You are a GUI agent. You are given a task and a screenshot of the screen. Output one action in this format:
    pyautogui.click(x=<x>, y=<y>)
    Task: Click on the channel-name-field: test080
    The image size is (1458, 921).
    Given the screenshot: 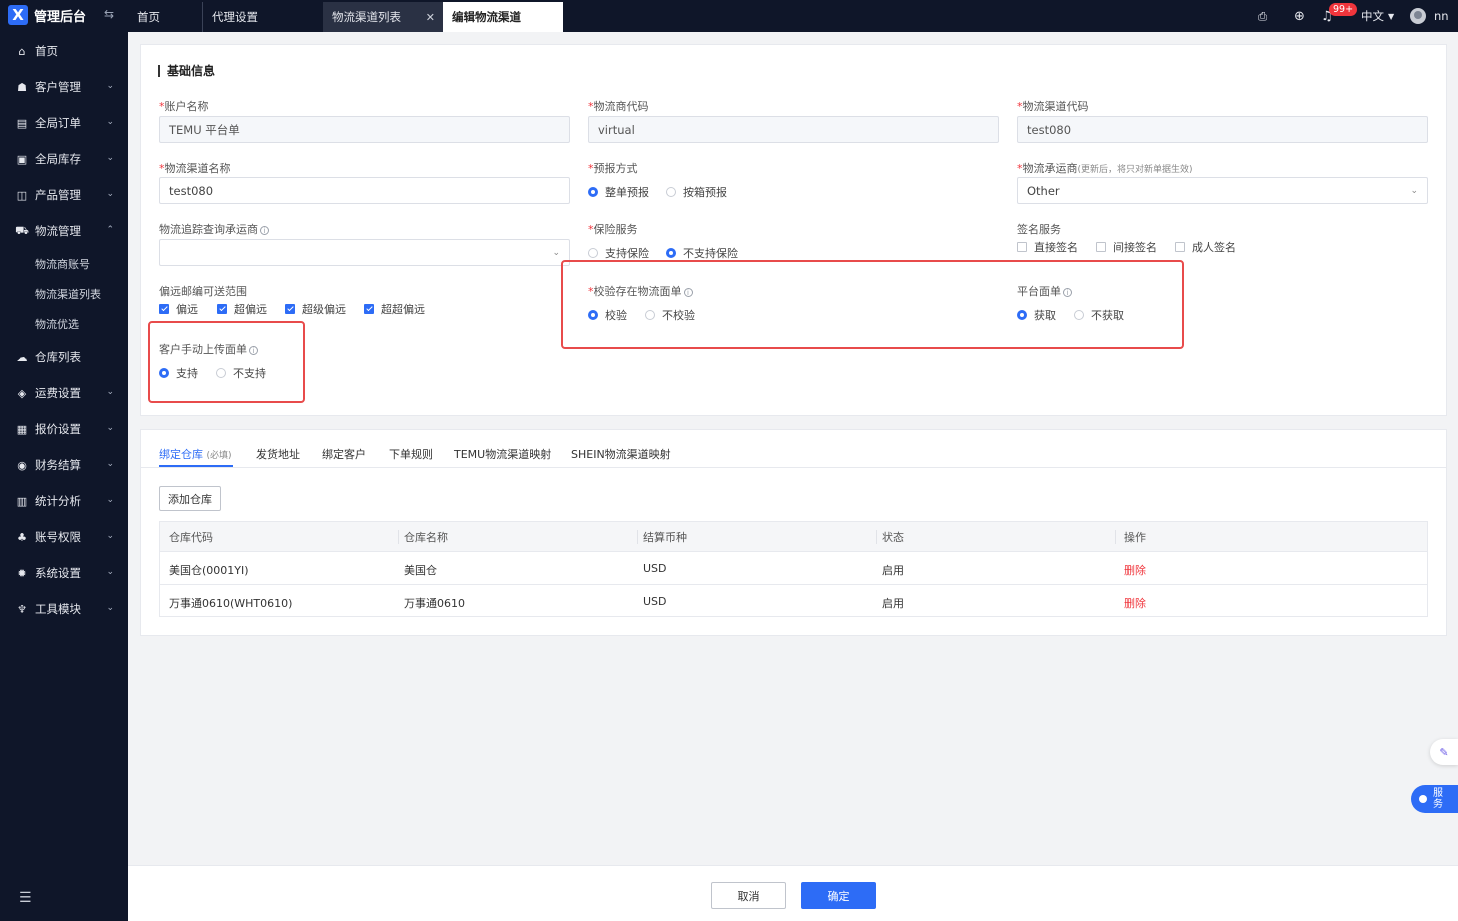 What is the action you would take?
    pyautogui.click(x=364, y=190)
    